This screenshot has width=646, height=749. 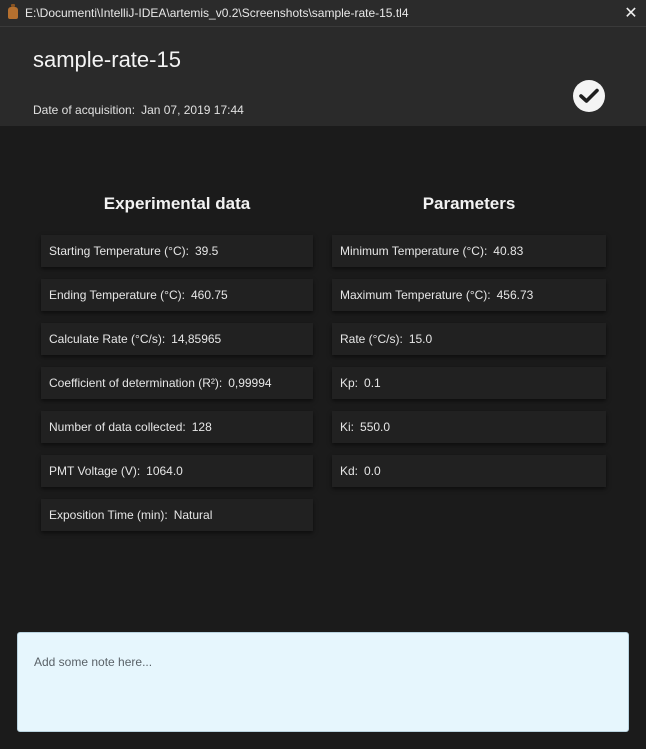 What do you see at coordinates (108, 515) in the screenshot?
I see `card-label: Exposition Time (min):` at bounding box center [108, 515].